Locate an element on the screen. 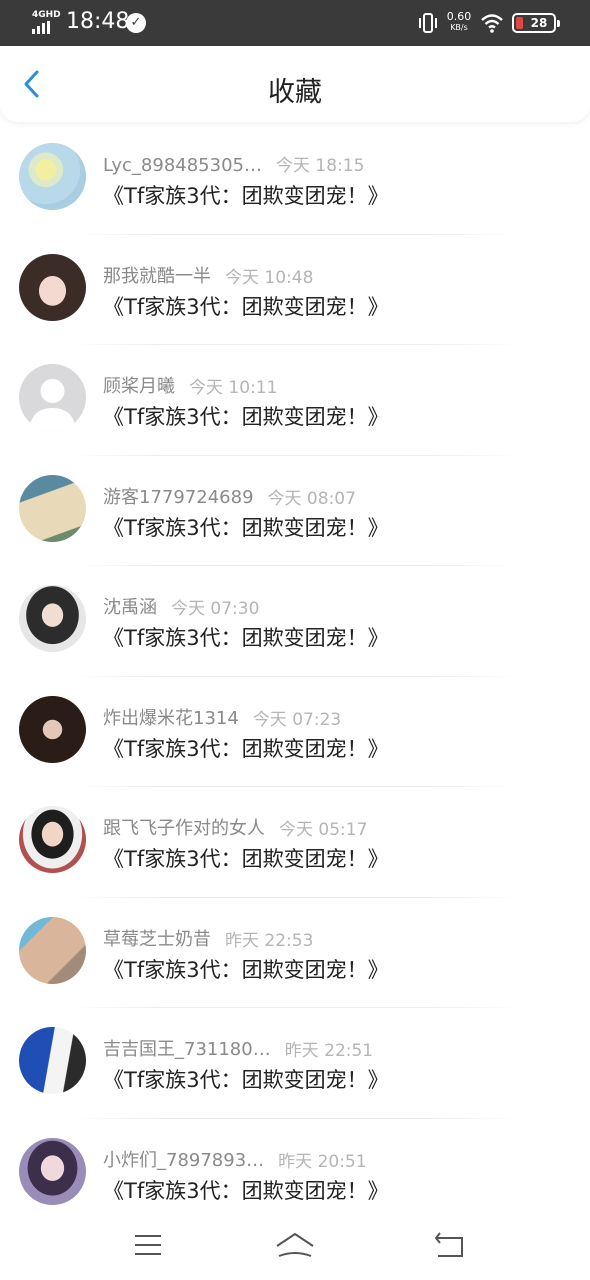 The width and height of the screenshot is (590, 1280). item-meta: 跟飞飞子作对的女人 今天 05:17 is located at coordinates (235, 827).